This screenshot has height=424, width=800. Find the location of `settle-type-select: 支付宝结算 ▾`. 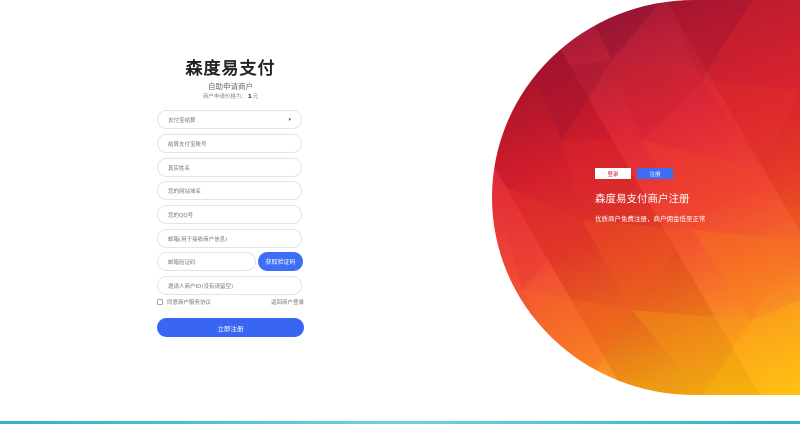

settle-type-select: 支付宝结算 ▾ is located at coordinates (229, 119).